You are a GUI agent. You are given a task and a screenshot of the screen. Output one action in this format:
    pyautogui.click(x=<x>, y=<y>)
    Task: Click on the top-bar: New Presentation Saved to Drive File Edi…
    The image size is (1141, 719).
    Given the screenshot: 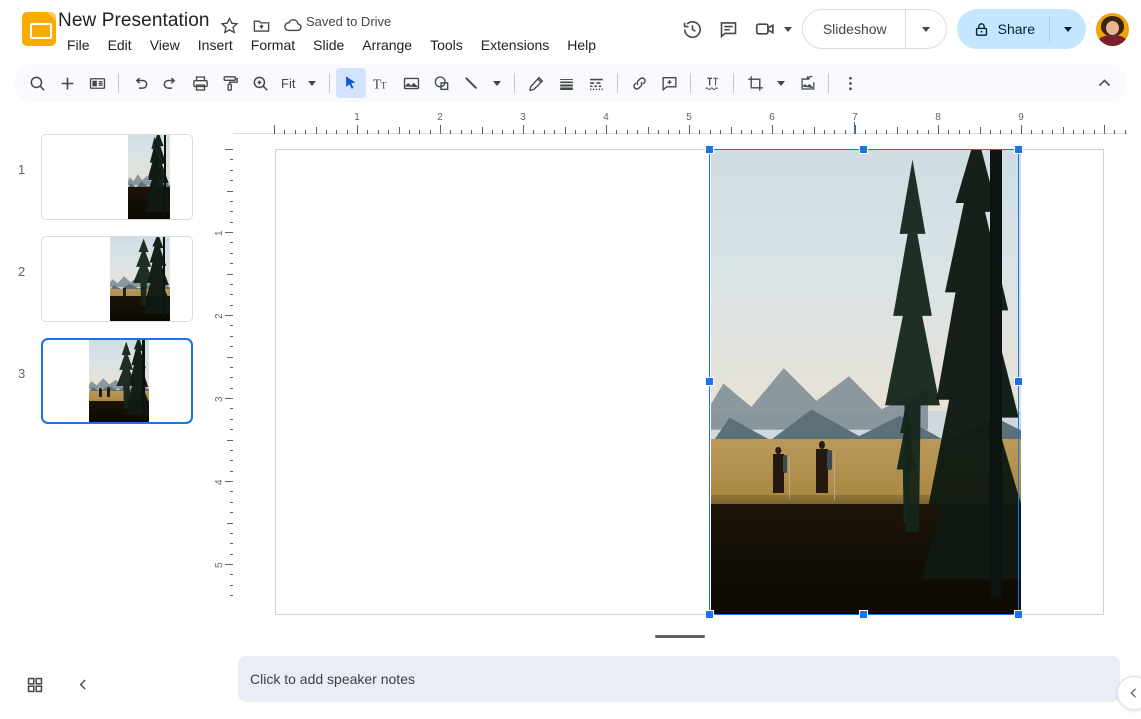 What is the action you would take?
    pyautogui.click(x=570, y=29)
    